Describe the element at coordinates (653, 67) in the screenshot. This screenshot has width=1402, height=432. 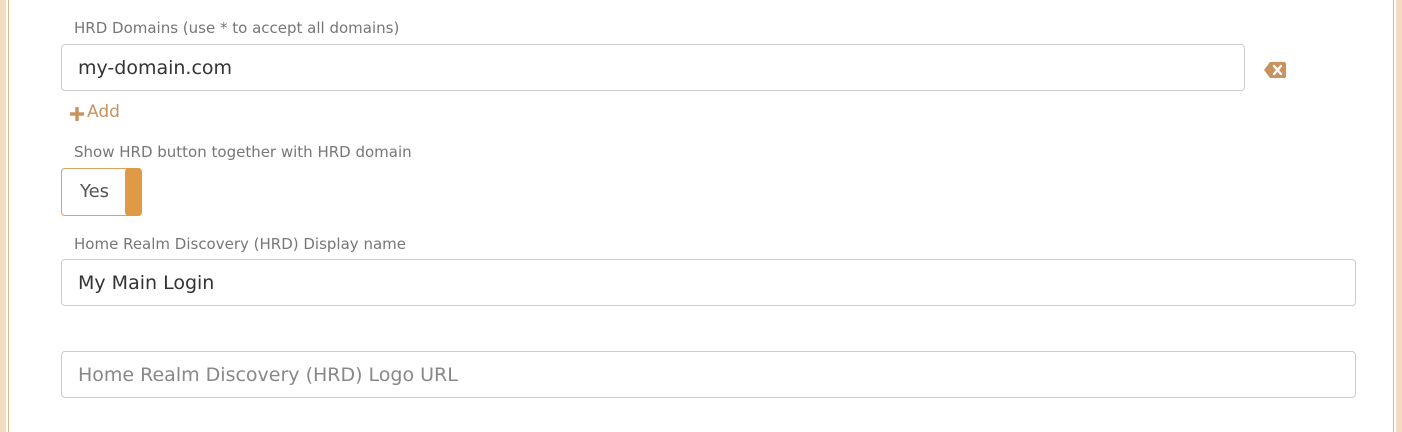
I see `hrd-domain-input` at that location.